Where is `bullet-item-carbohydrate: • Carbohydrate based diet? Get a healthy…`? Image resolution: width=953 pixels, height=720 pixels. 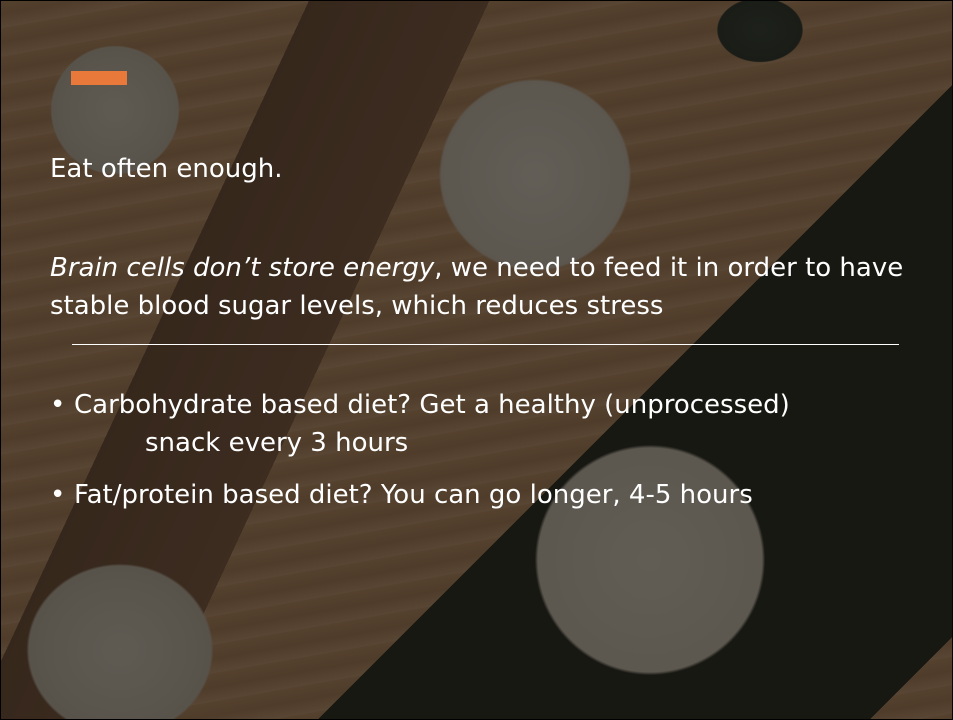 bullet-item-carbohydrate: • Carbohydrate based diet? Get a healthy… is located at coordinates (490, 424).